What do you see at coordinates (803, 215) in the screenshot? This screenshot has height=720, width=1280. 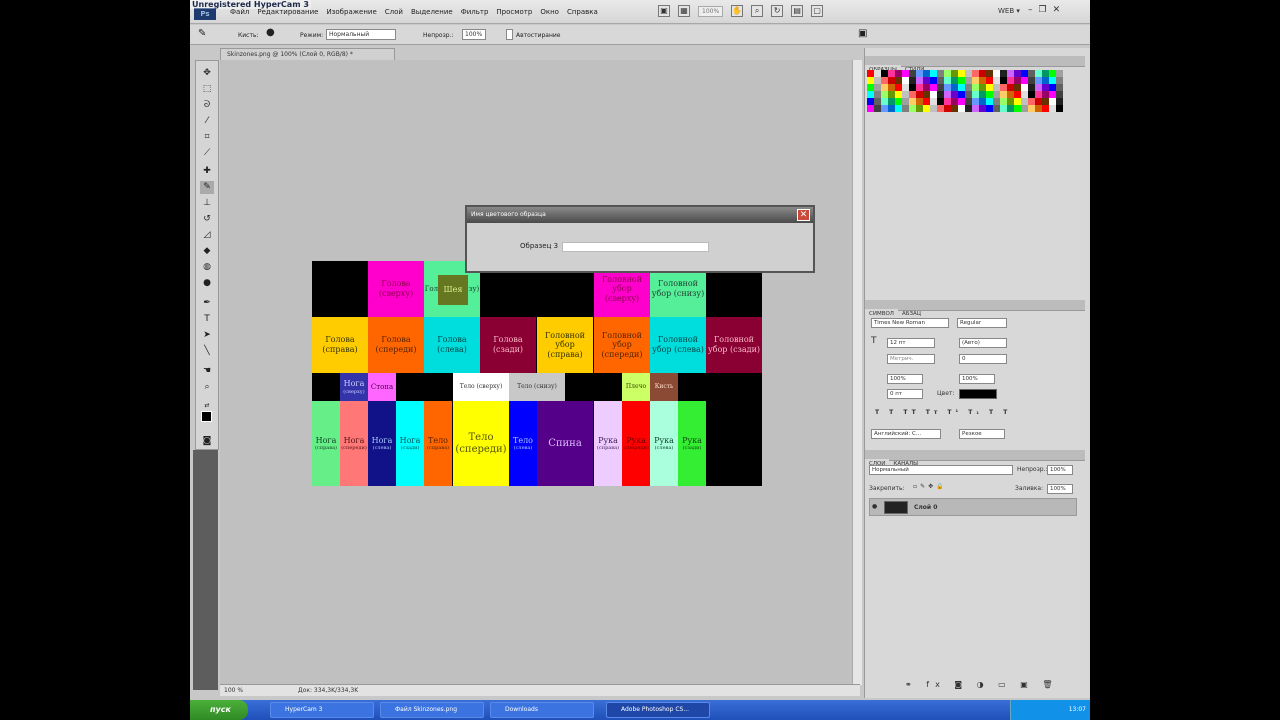 I see `close-icon: ✕` at bounding box center [803, 215].